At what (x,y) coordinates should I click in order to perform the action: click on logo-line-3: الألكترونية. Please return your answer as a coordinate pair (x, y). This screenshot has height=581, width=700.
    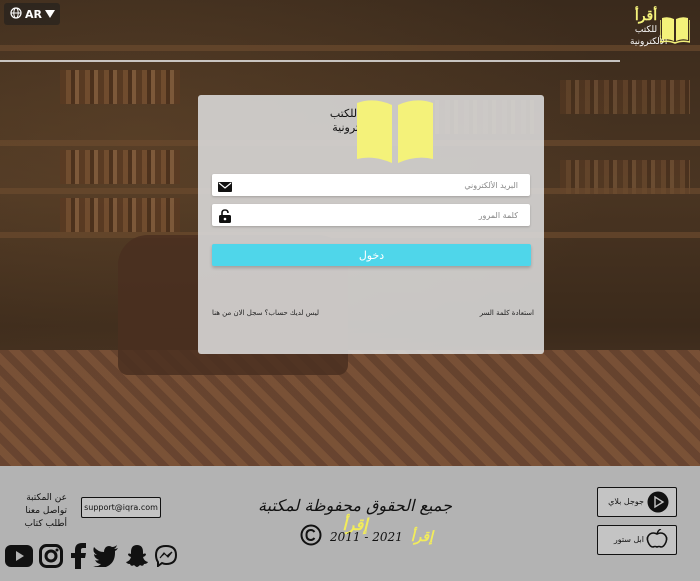
    Looking at the image, I should click on (649, 42).